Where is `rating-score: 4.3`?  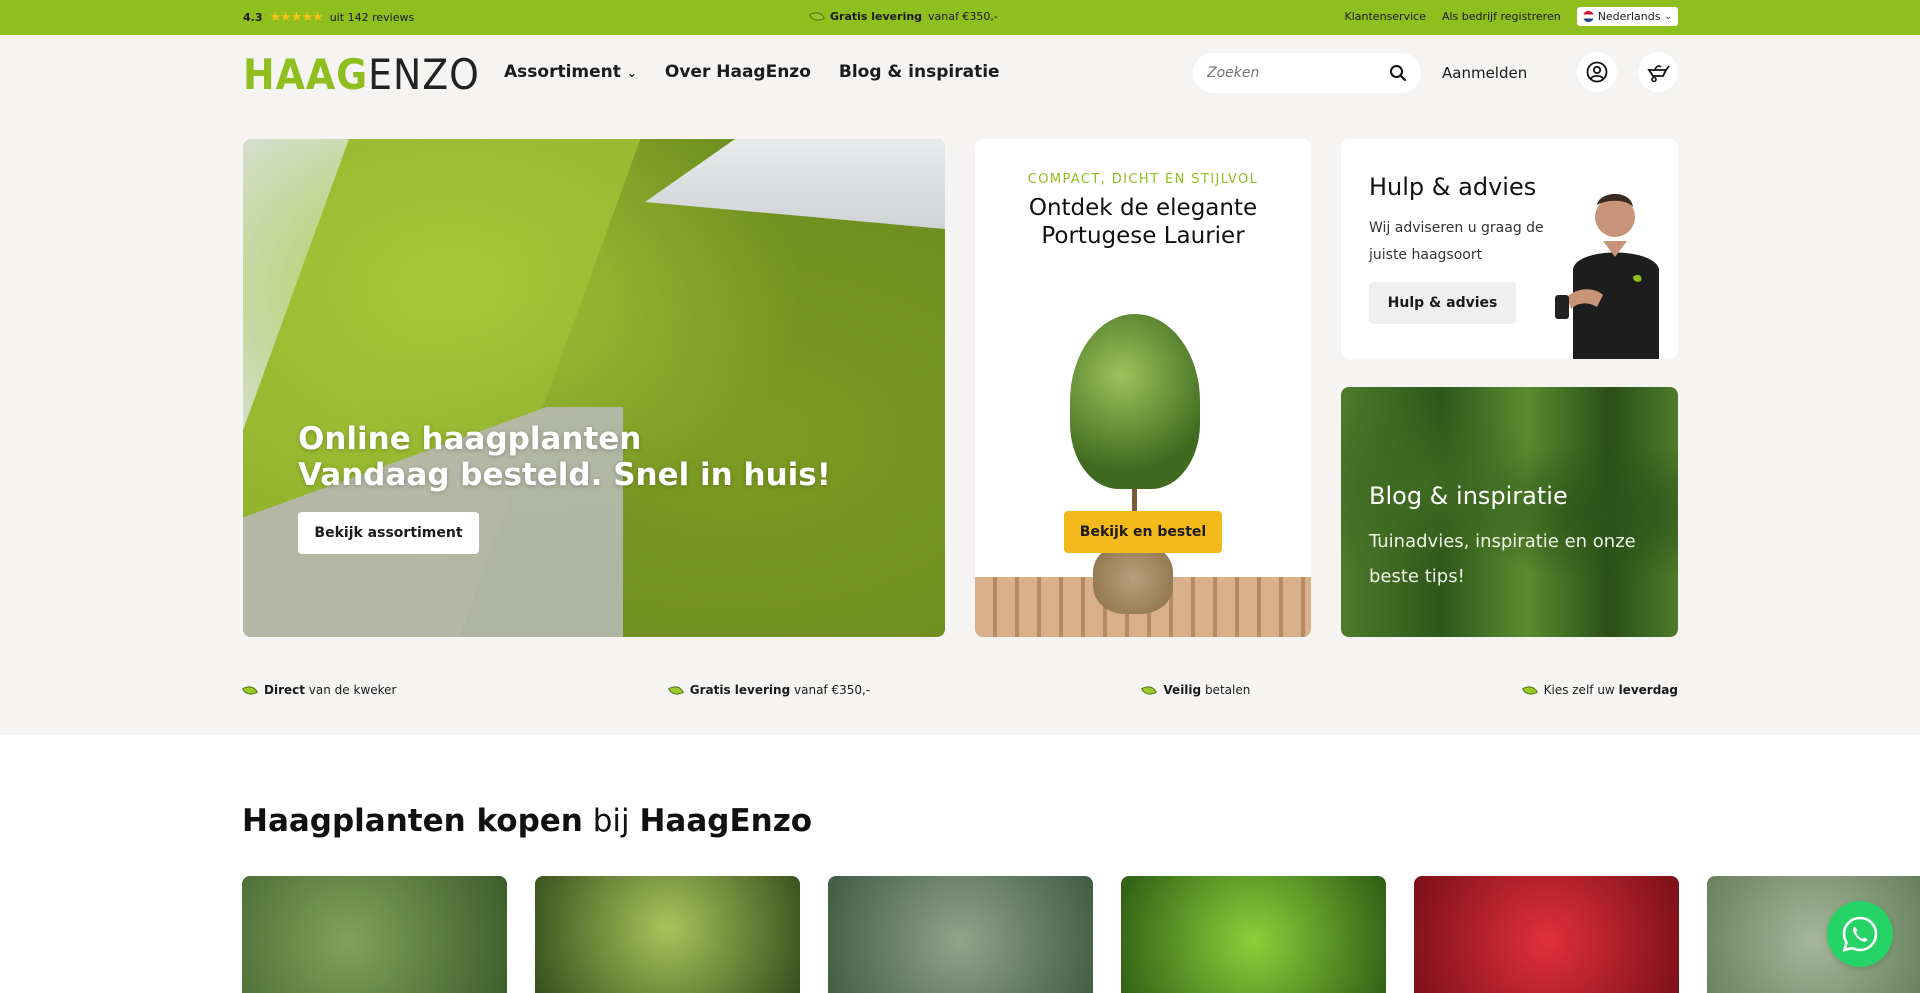 rating-score: 4.3 is located at coordinates (253, 17).